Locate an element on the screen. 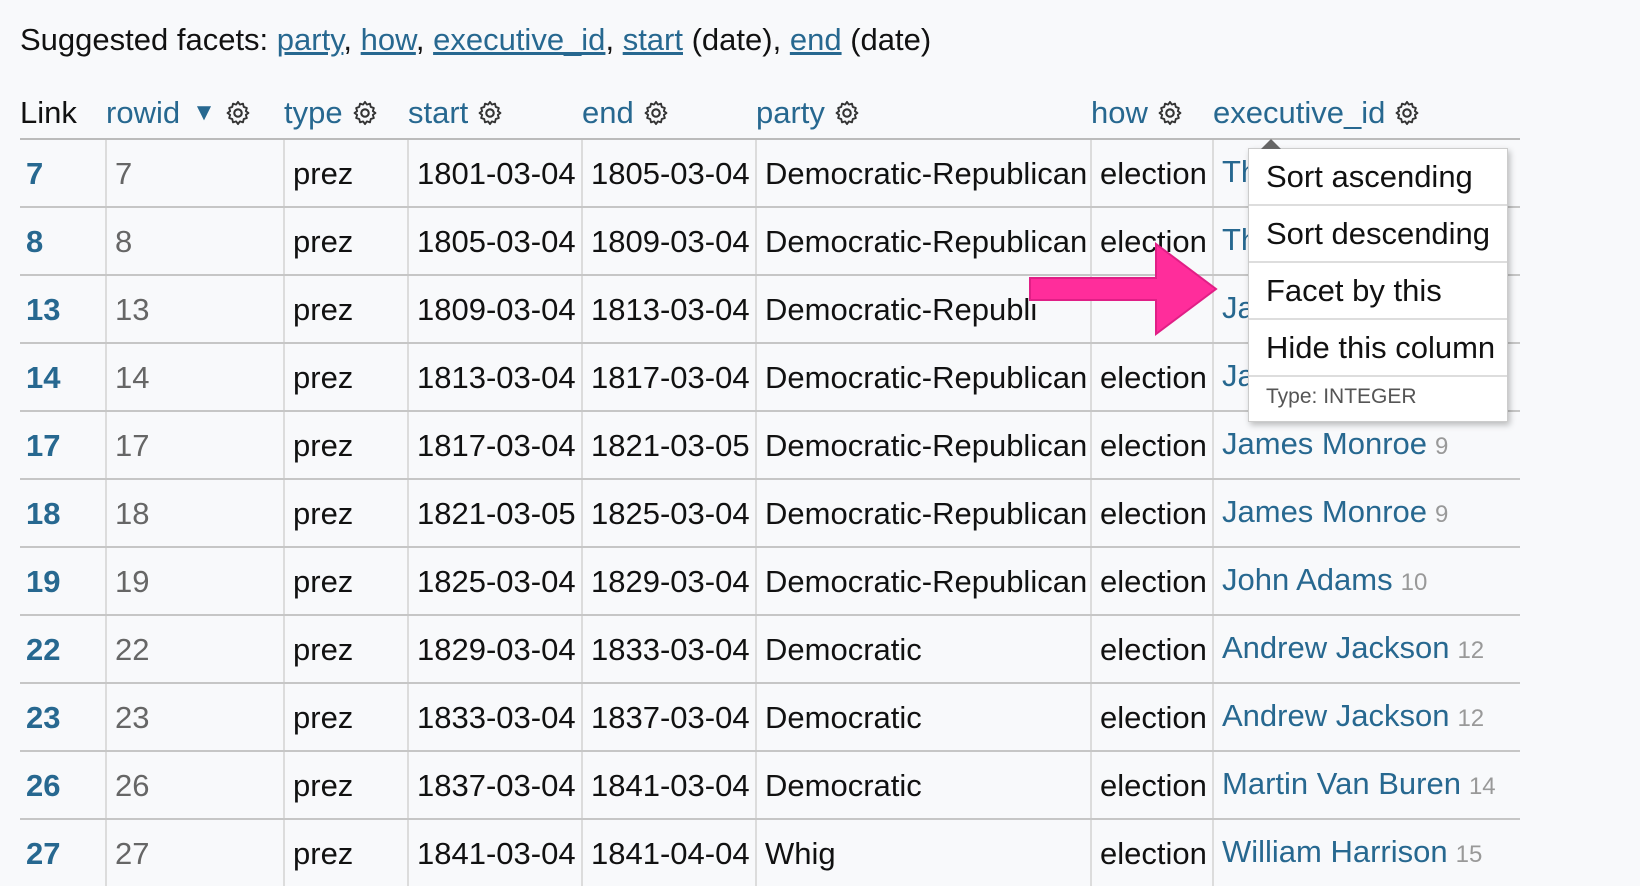  cell-link: 26 is located at coordinates (63, 785).